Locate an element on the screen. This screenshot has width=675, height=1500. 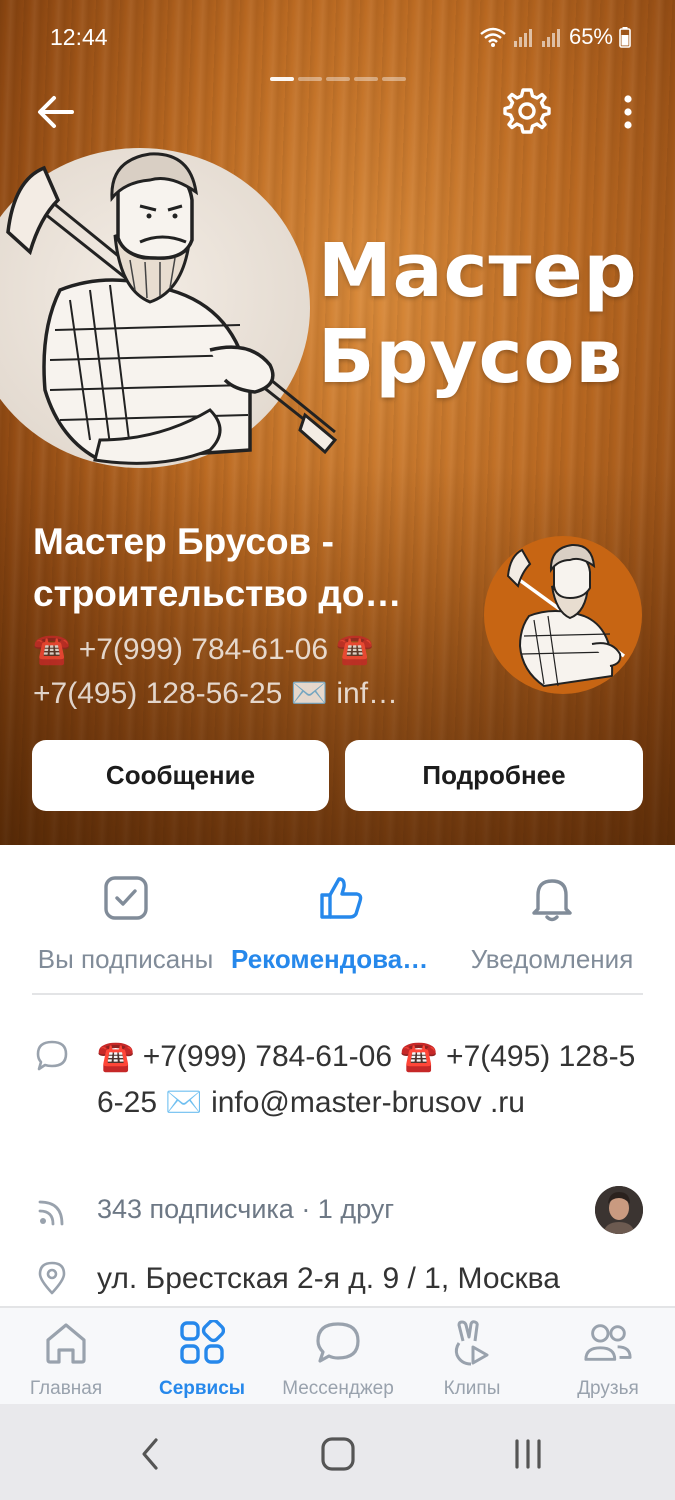
rounded-square-icon is located at coordinates (338, 1454).